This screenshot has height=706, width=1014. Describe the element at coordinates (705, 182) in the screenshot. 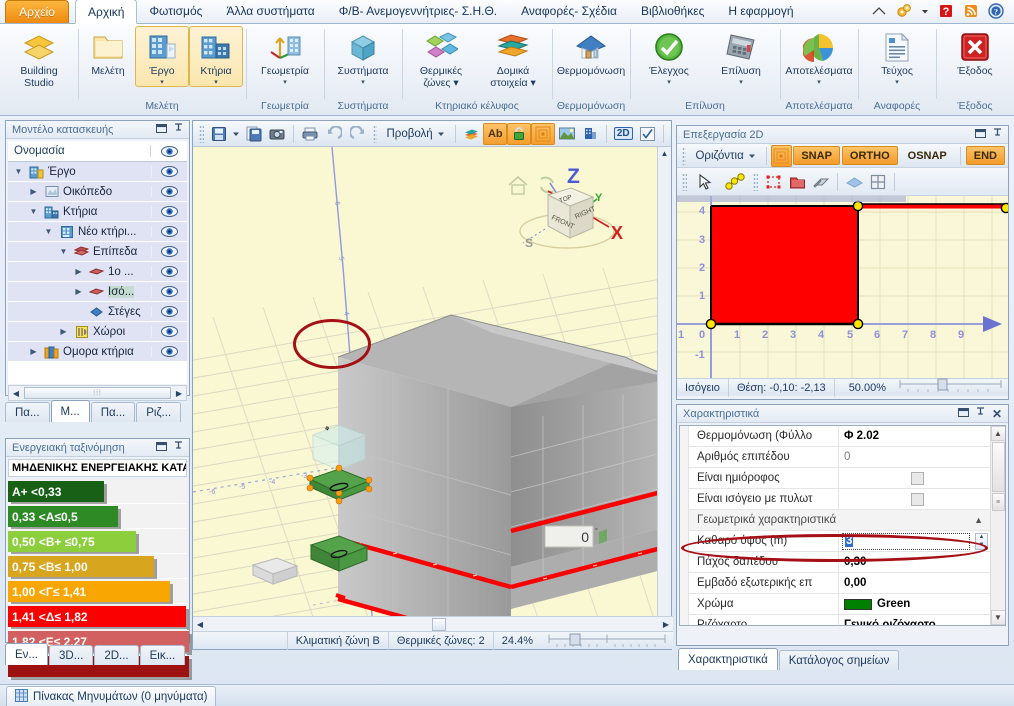

I see `cursor-arrow-icon` at that location.